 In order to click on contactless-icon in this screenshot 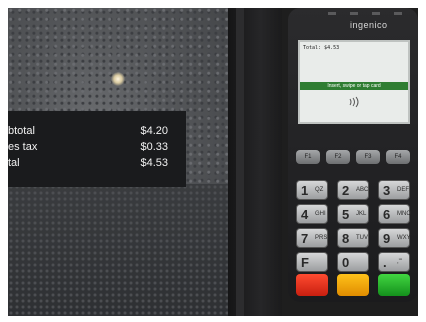, I will do `click(354, 102)`.